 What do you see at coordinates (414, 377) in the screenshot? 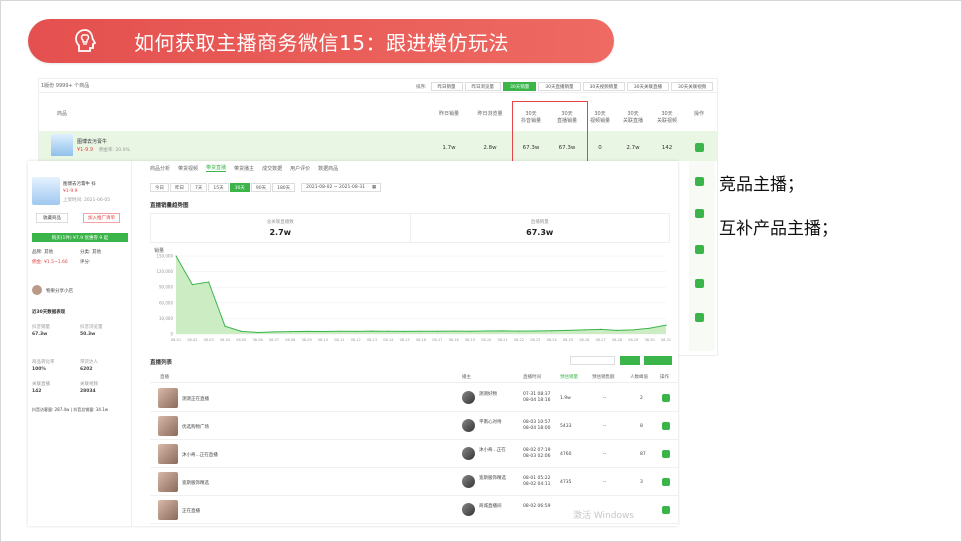
I see `live-list-header: 直播 播主 直播时间 预估销量 预估销售额 人数峰值 操作` at bounding box center [414, 377].